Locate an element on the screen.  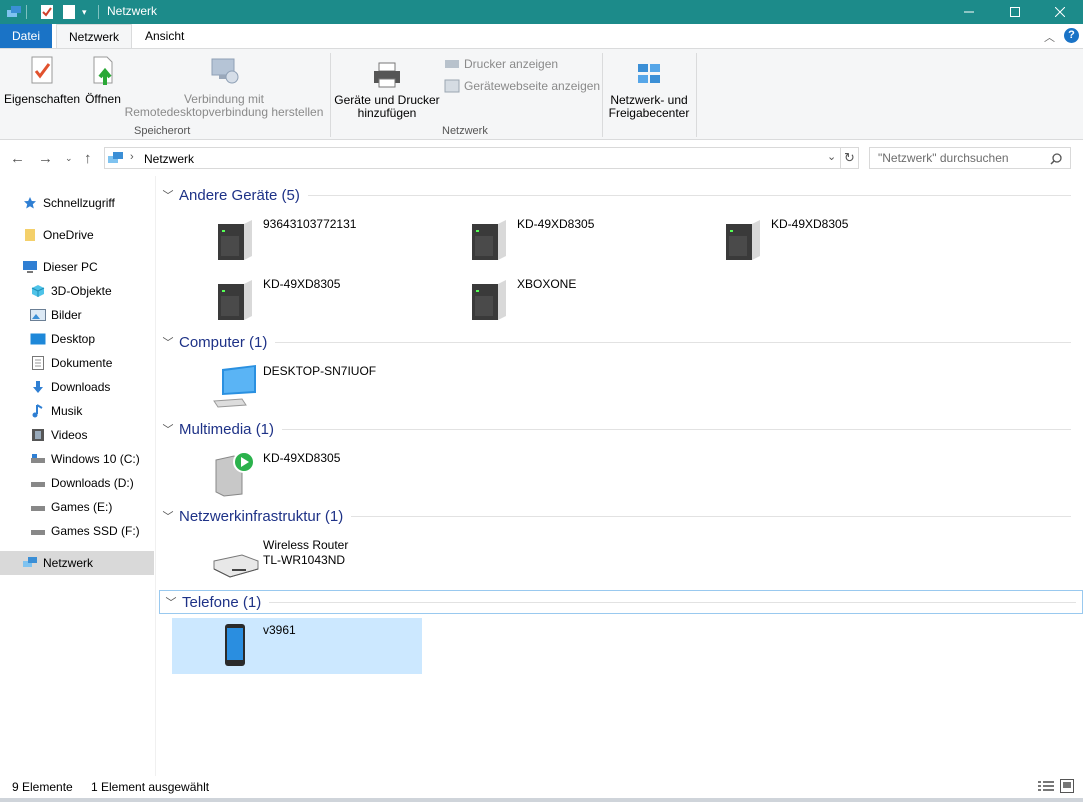
show-device-webpage-button: Gerätewebseite anzeigen is located at coordinates (522, 86).